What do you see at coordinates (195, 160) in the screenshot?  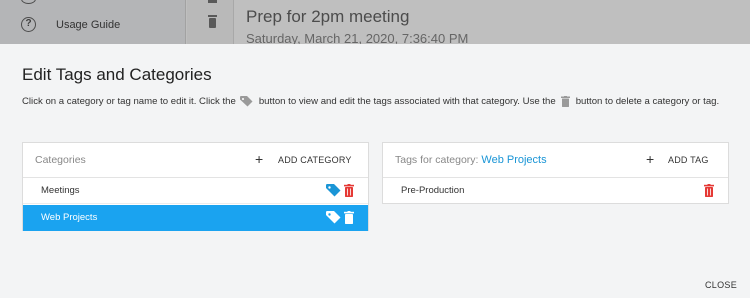 I see `categories-panel-header: Categories + ADD CATEGORY` at bounding box center [195, 160].